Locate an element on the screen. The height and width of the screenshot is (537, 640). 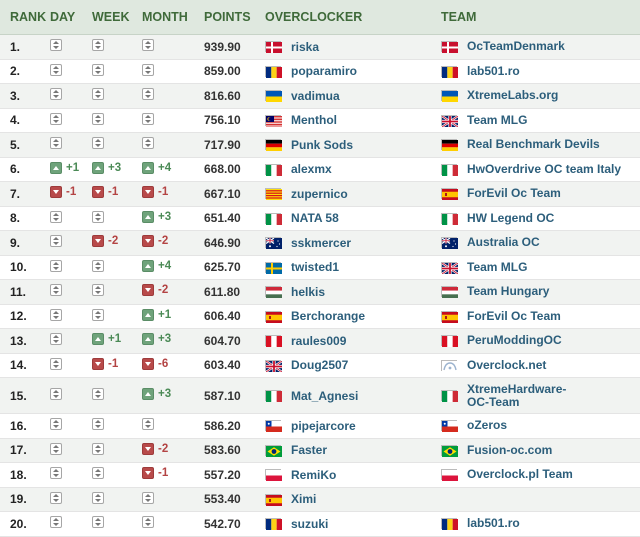
overclocker-name-link: helkis is located at coordinates (308, 292).